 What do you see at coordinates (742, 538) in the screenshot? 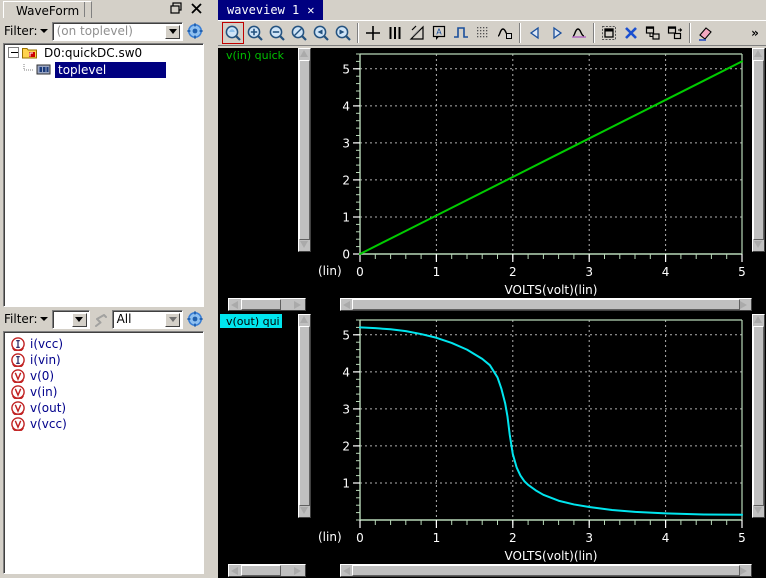
I see `svg-text: 5` at bounding box center [742, 538].